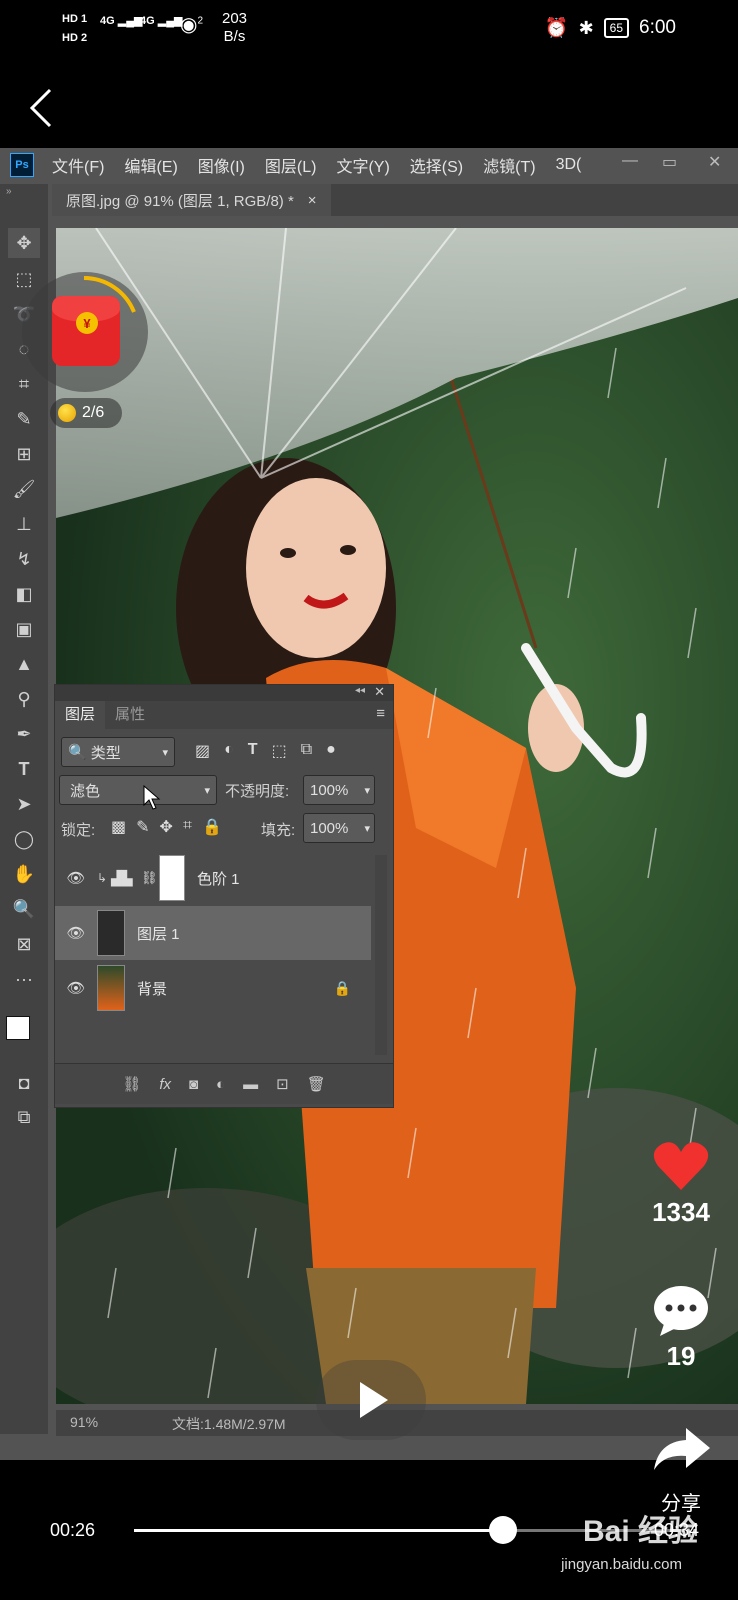  I want to click on panel-menu-icon: ≡, so click(380, 713).